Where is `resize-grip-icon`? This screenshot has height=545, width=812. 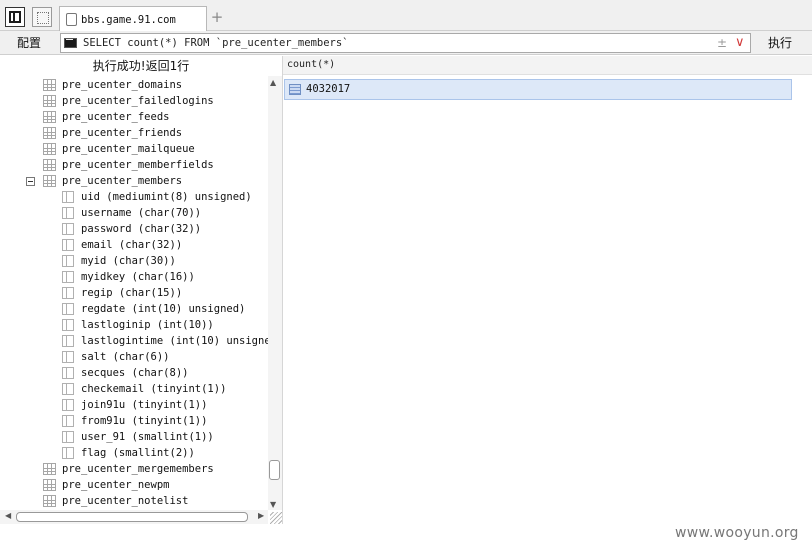 resize-grip-icon is located at coordinates (276, 518).